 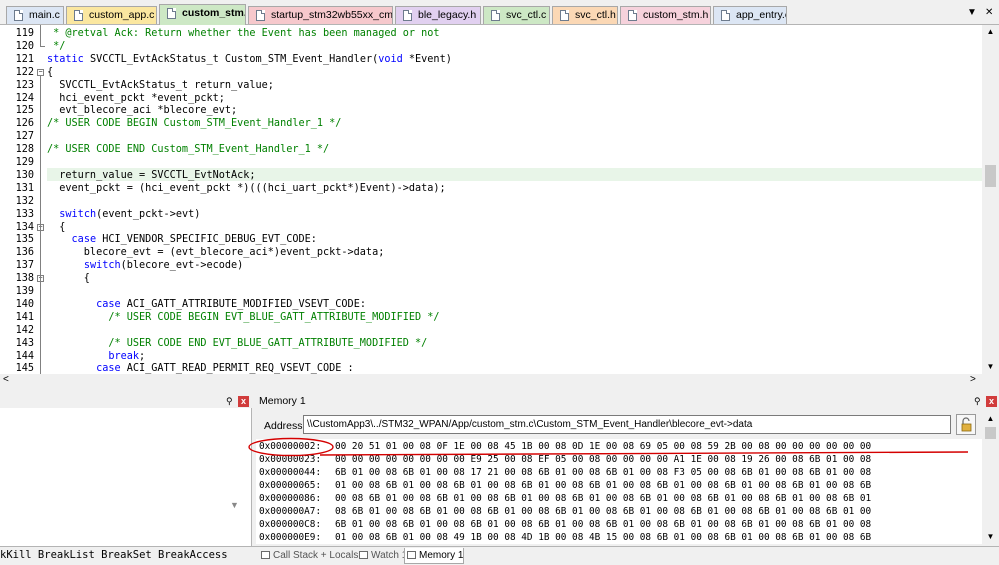 I want to click on code-line: */, so click(x=56, y=46).